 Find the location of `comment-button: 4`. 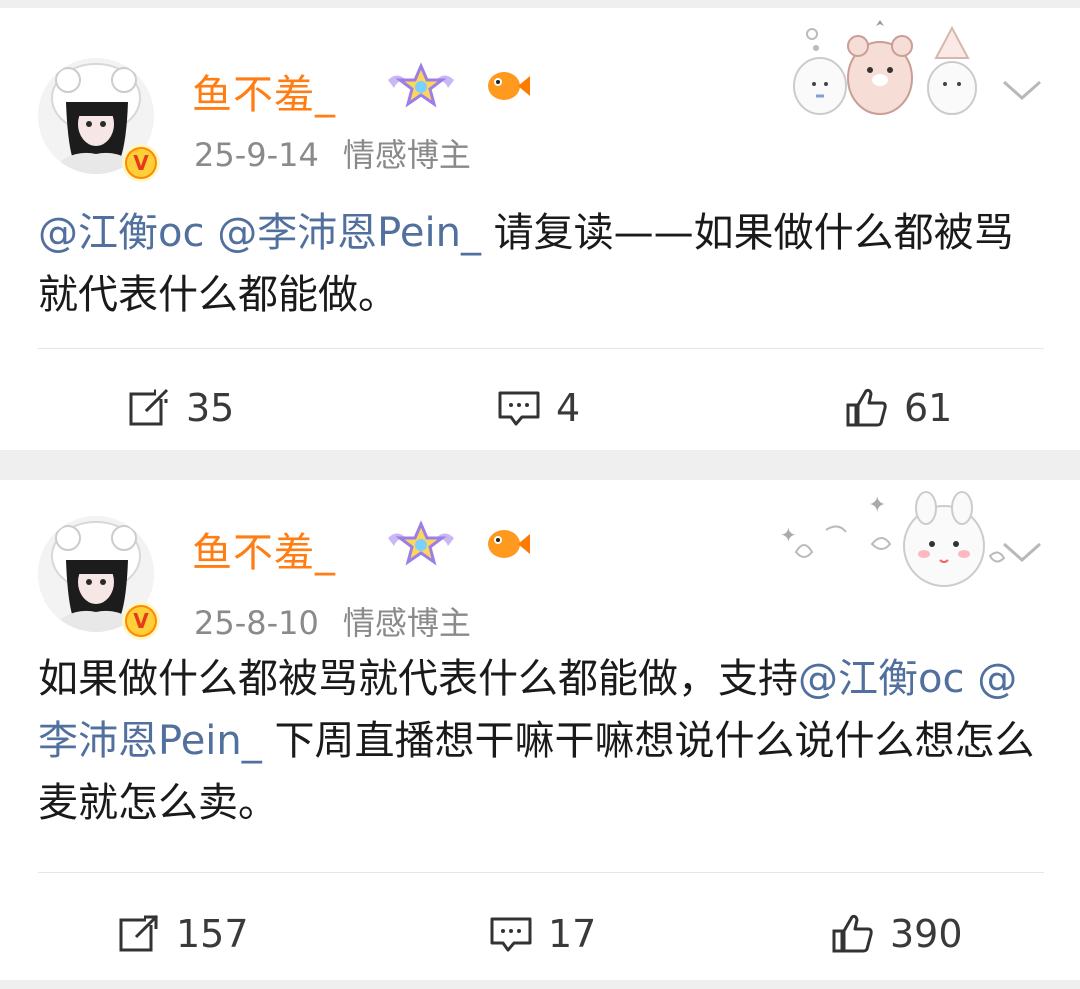

comment-button: 4 is located at coordinates (538, 408).